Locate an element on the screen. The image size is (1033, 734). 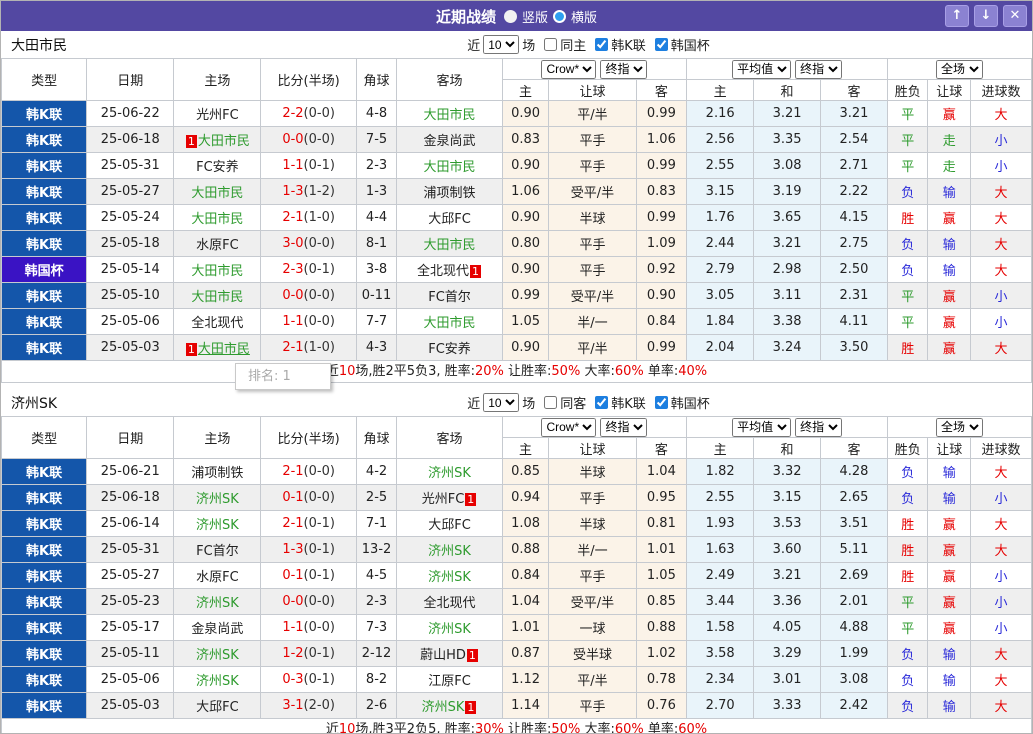
home-team-cell: 浦项制铁 is located at coordinates (217, 471).